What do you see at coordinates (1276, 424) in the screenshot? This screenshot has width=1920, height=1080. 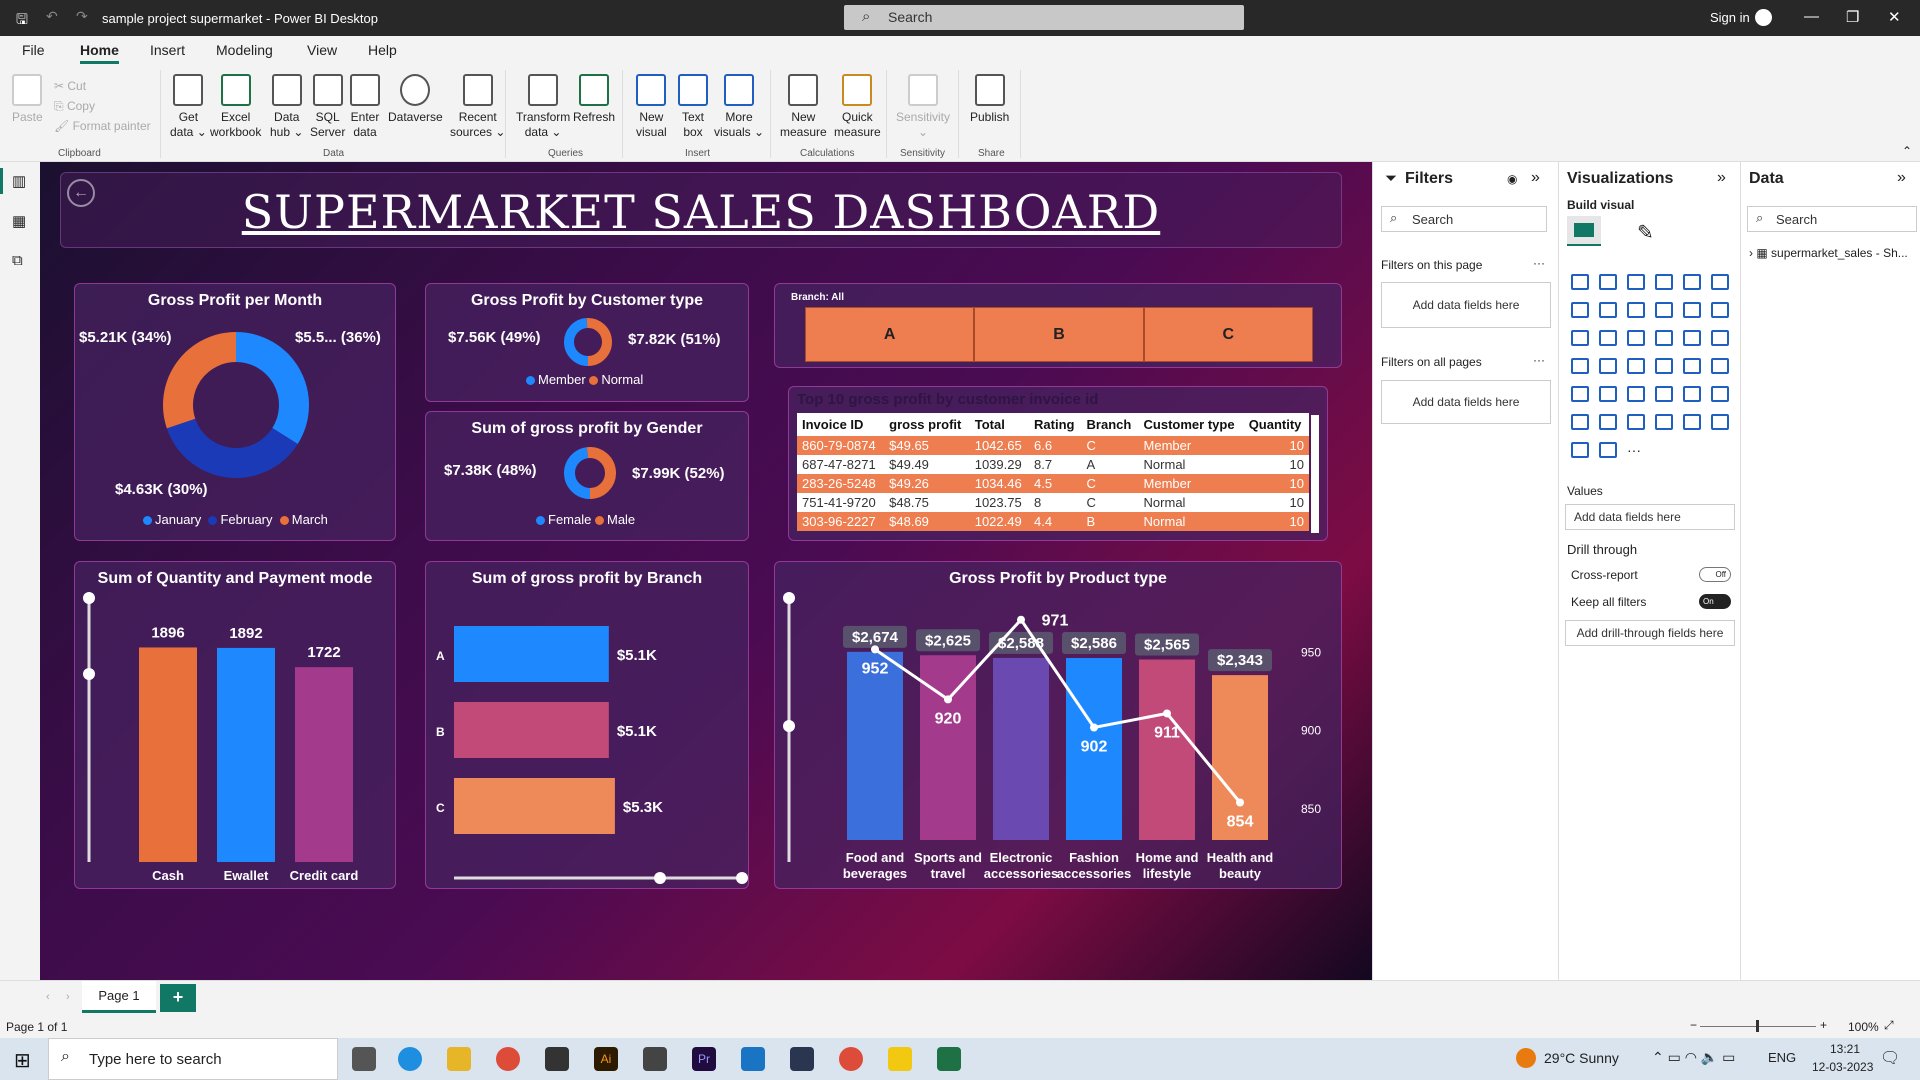 I see `table-header: Quantity` at bounding box center [1276, 424].